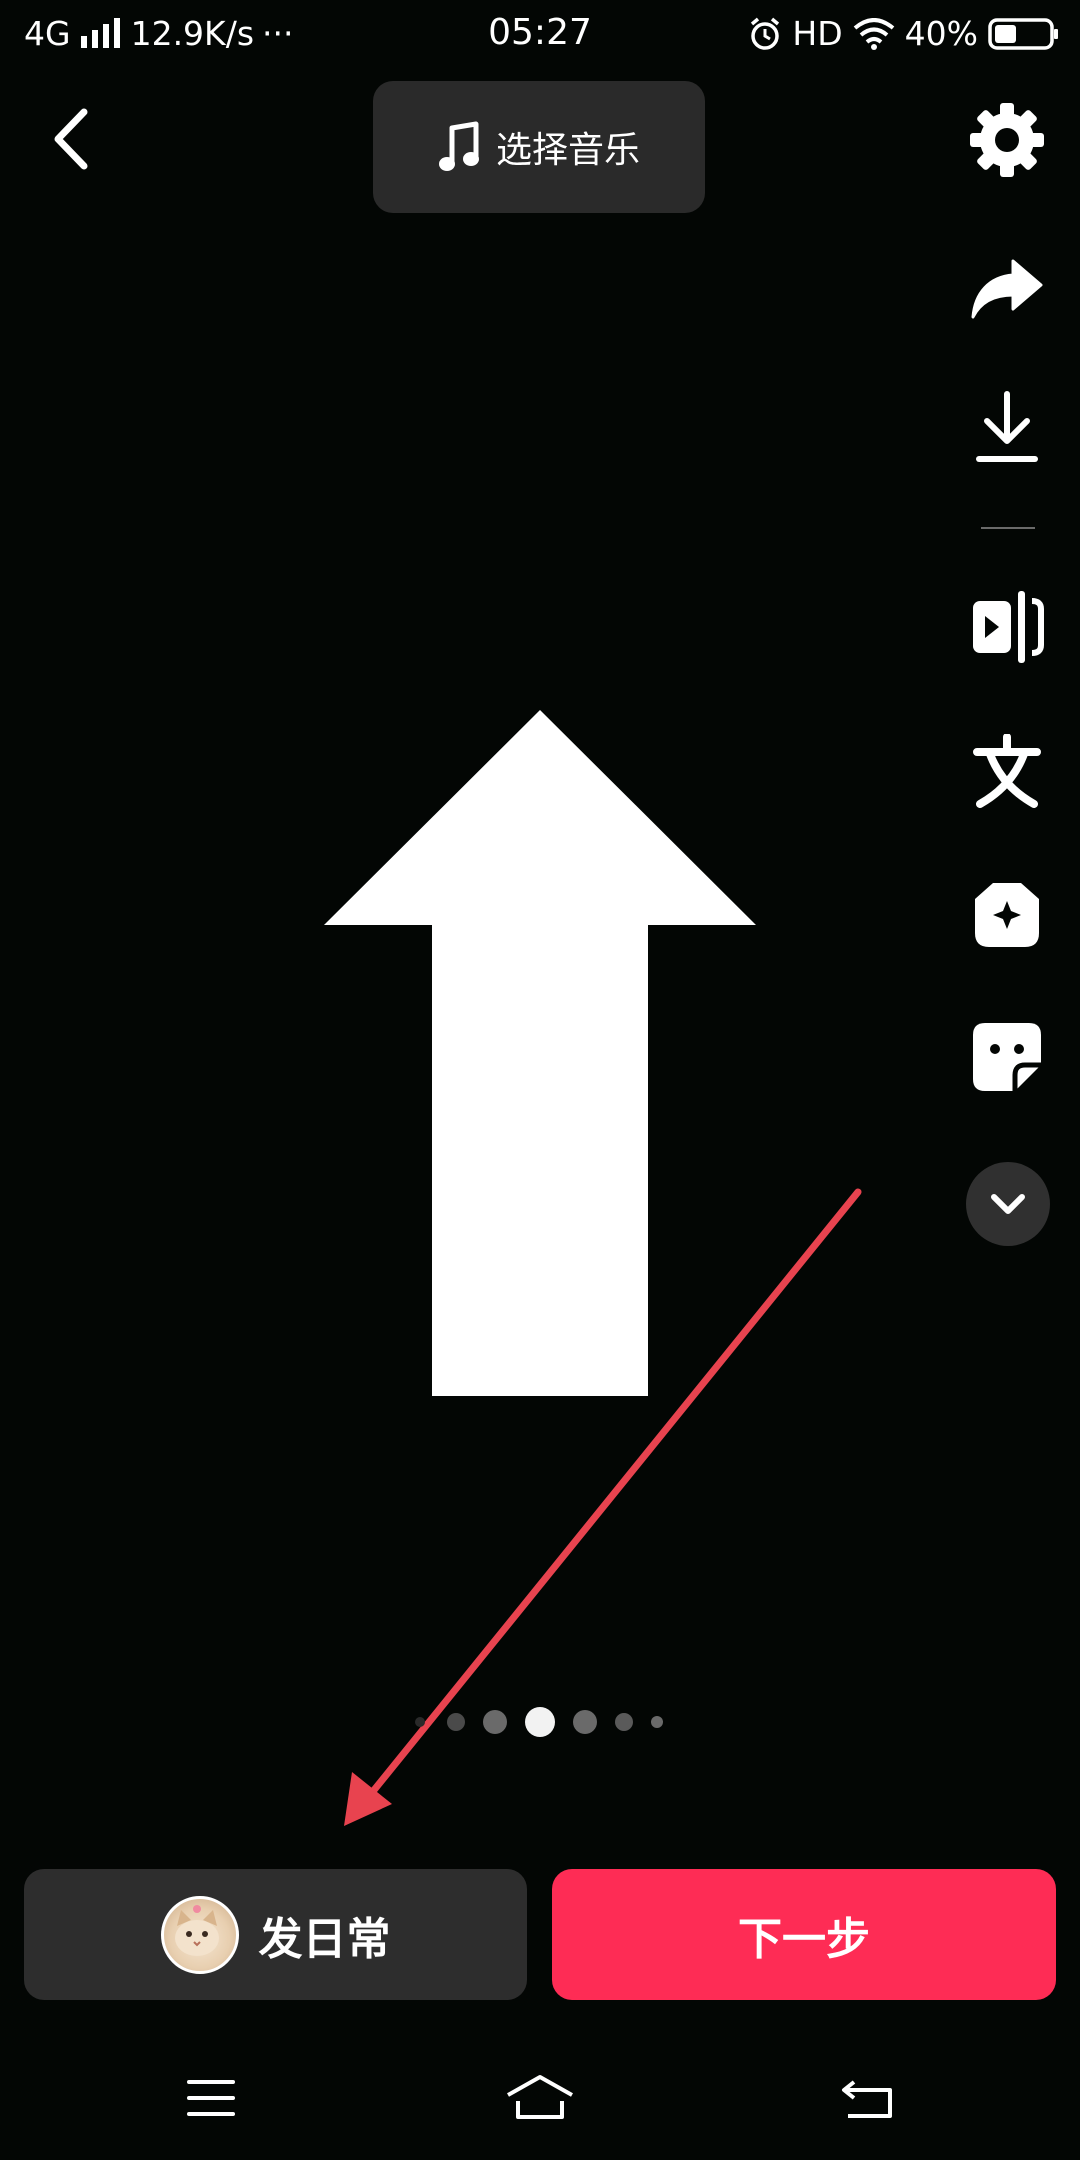 This screenshot has width=1080, height=2160. Describe the element at coordinates (540, 1053) in the screenshot. I see `up-arrow-graphic` at that location.